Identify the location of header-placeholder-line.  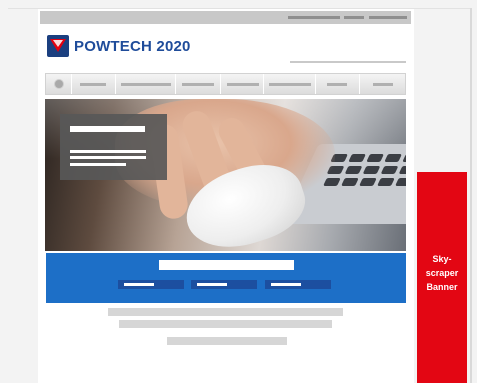
(348, 62).